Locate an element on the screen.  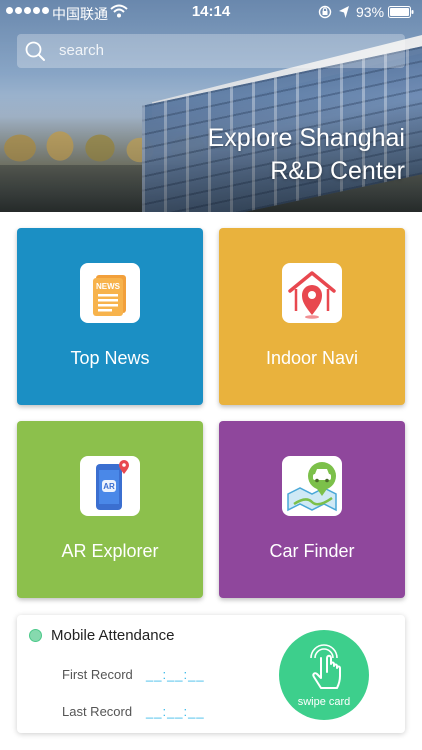
hero-title: Explore Shanghai R&D Center is located at coordinates (255, 155).